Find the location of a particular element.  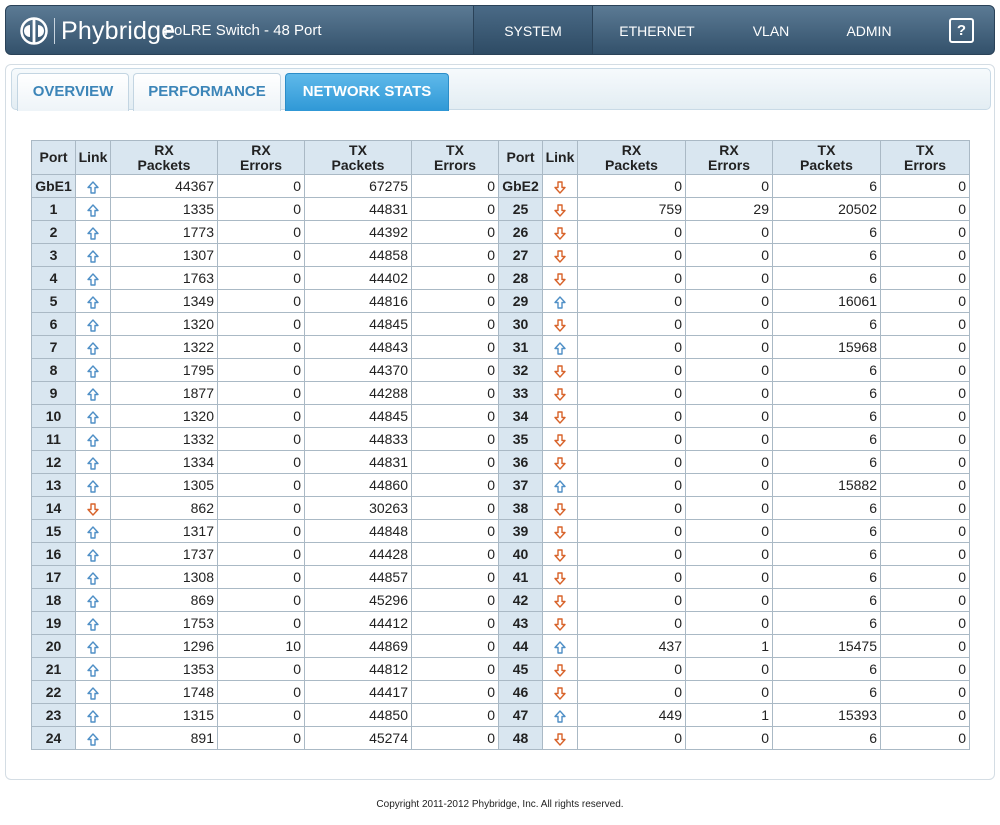

port-cell: 11 is located at coordinates (53, 439).